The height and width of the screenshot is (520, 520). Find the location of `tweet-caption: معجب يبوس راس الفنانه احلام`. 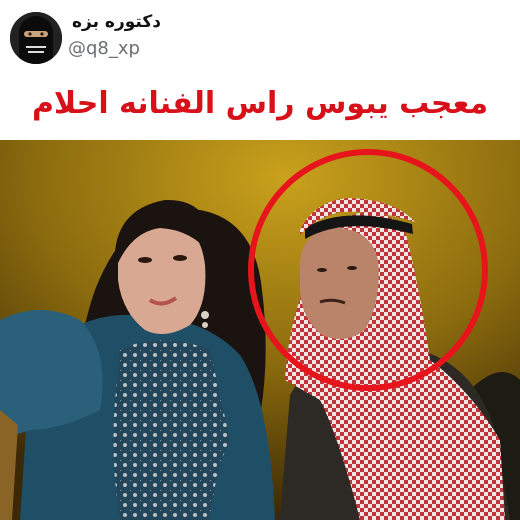

tweet-caption: معجب يبوس راس الفنانه احلام is located at coordinates (260, 103).